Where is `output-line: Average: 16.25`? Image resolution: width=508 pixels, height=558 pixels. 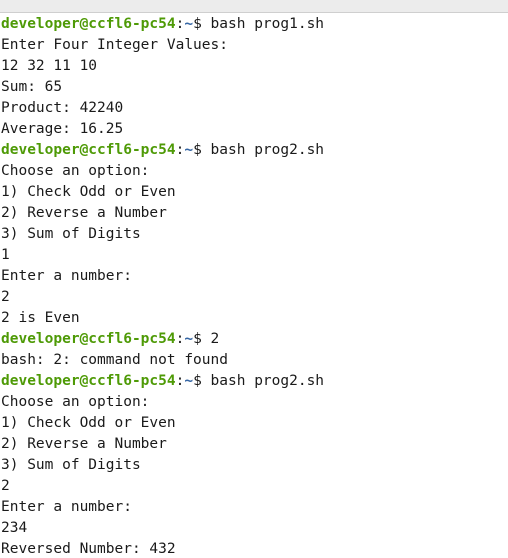
output-line: Average: 16.25 is located at coordinates (62, 129).